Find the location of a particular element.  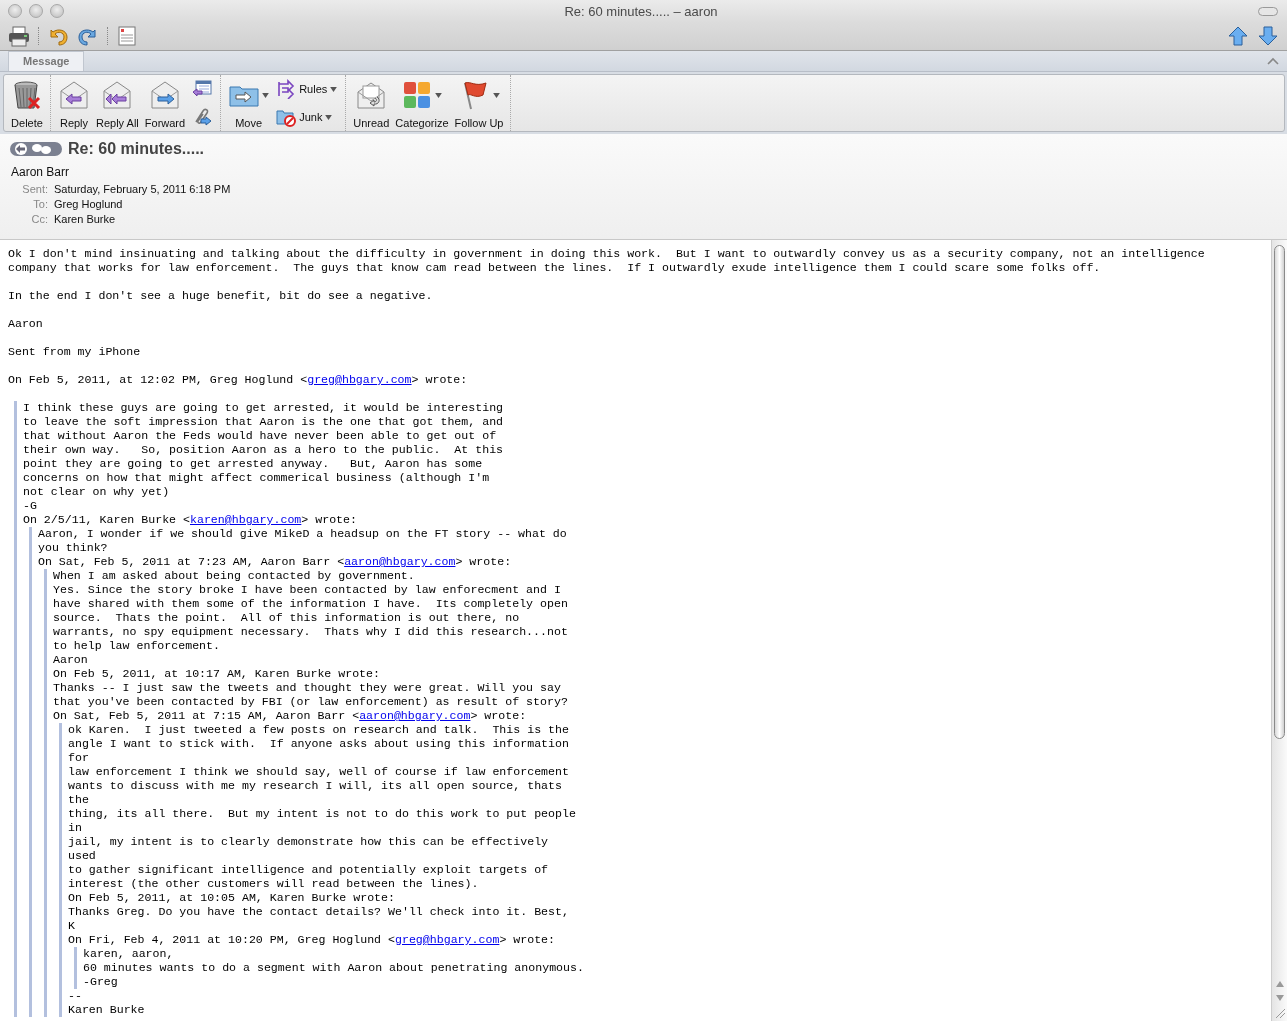

quoted-line: Aaron, I wonder if we should give MikeD a headsup on the FT story -- what do is located at coordinates (302, 533).